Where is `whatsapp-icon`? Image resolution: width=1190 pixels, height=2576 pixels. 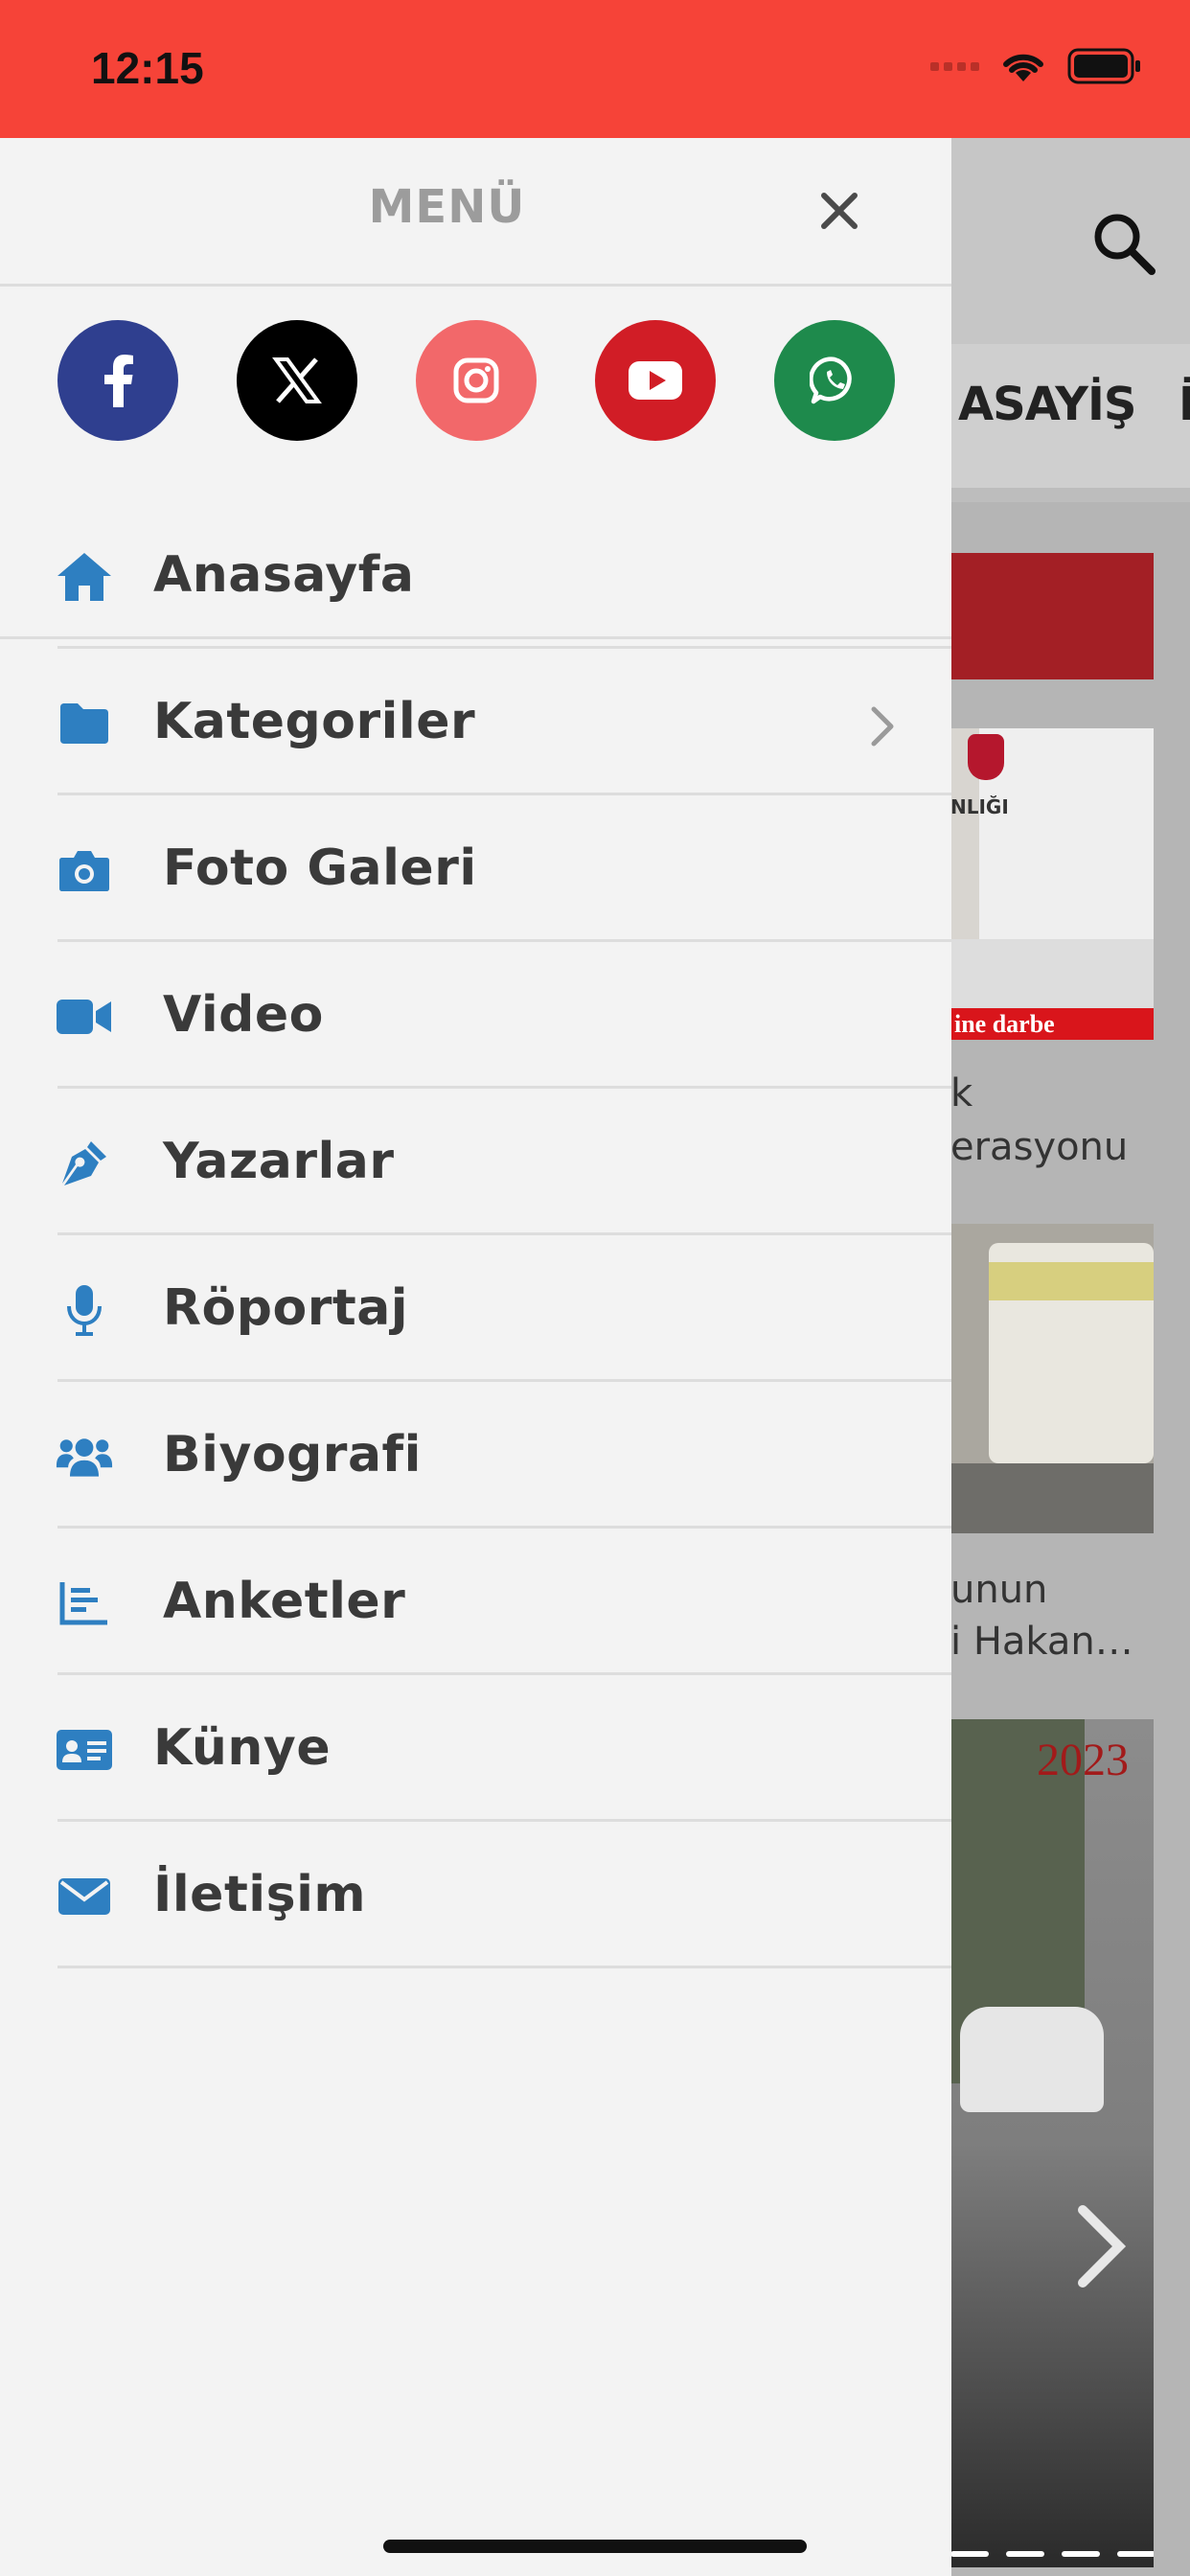
whatsapp-icon is located at coordinates (831, 380).